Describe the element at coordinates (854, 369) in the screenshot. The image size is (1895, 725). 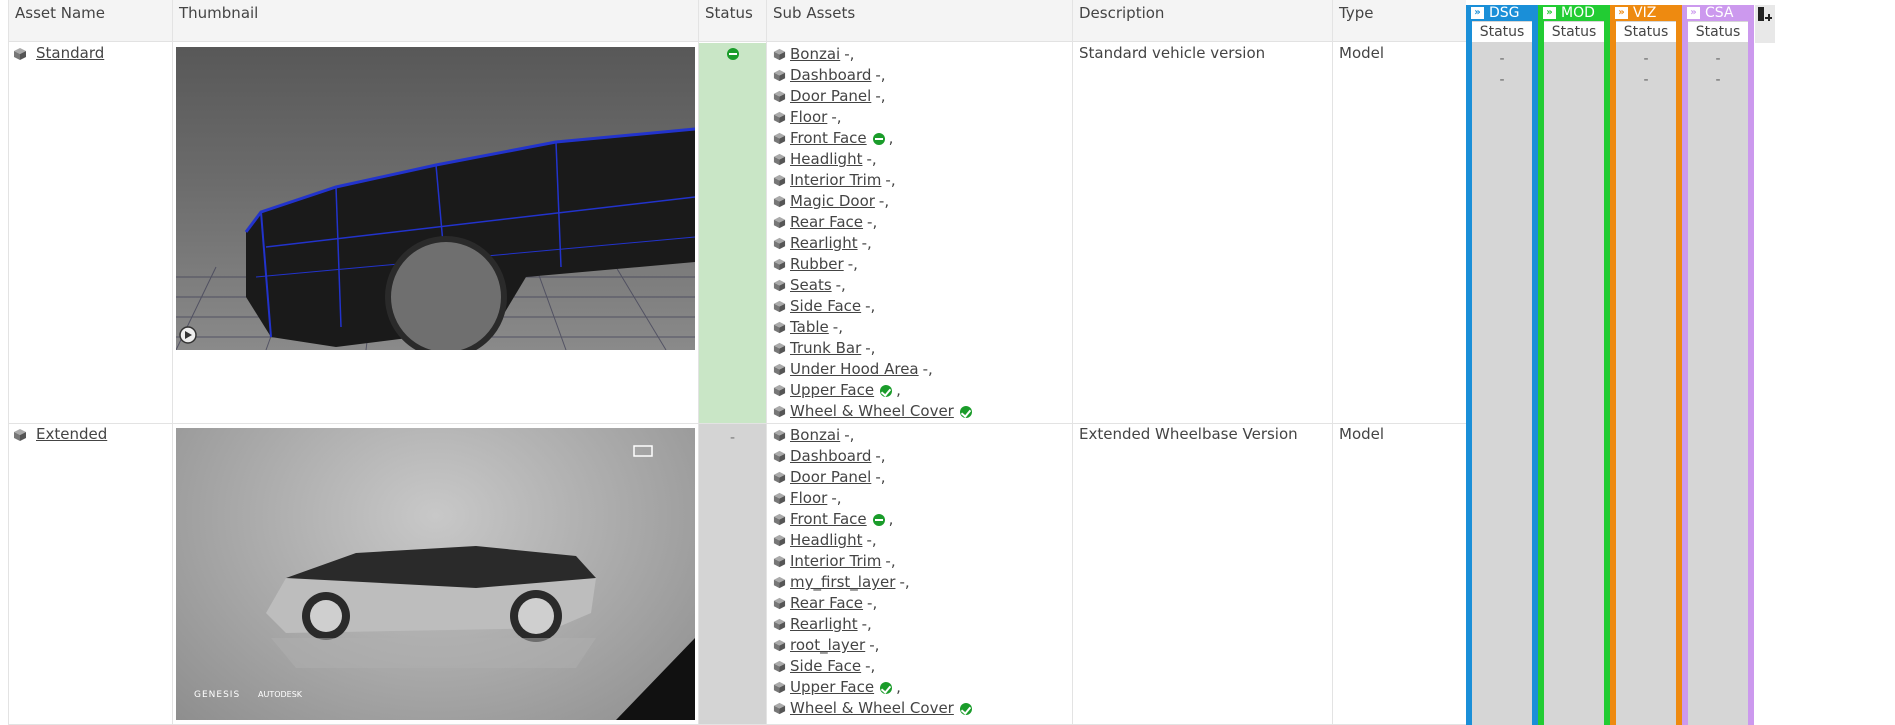
I see `sub-asset-link: Under Hood Area` at that location.